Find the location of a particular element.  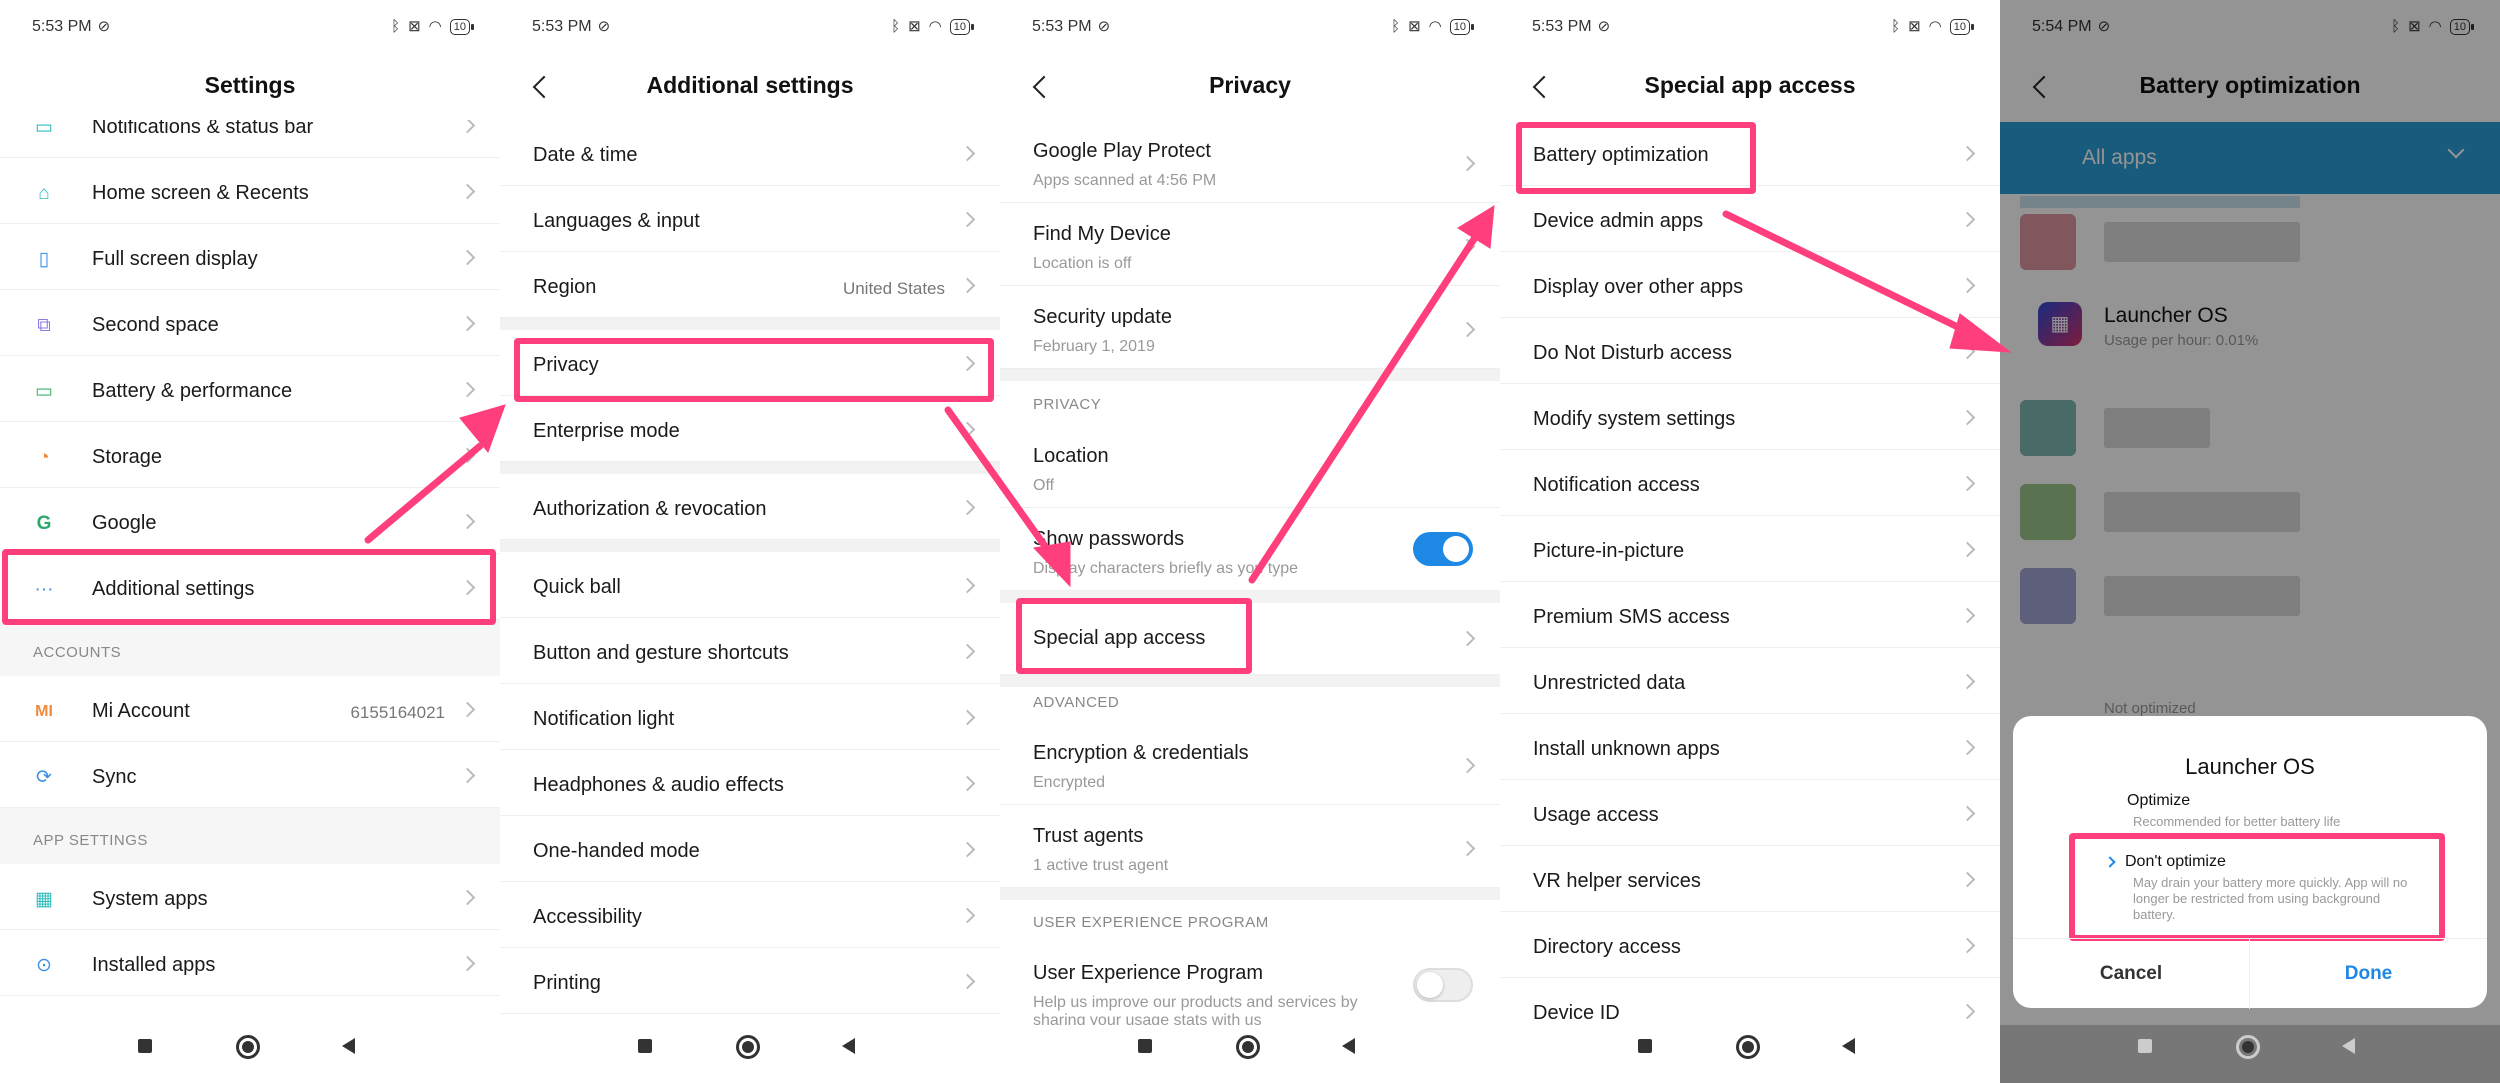

item-value: 6155164021 is located at coordinates (397, 712).